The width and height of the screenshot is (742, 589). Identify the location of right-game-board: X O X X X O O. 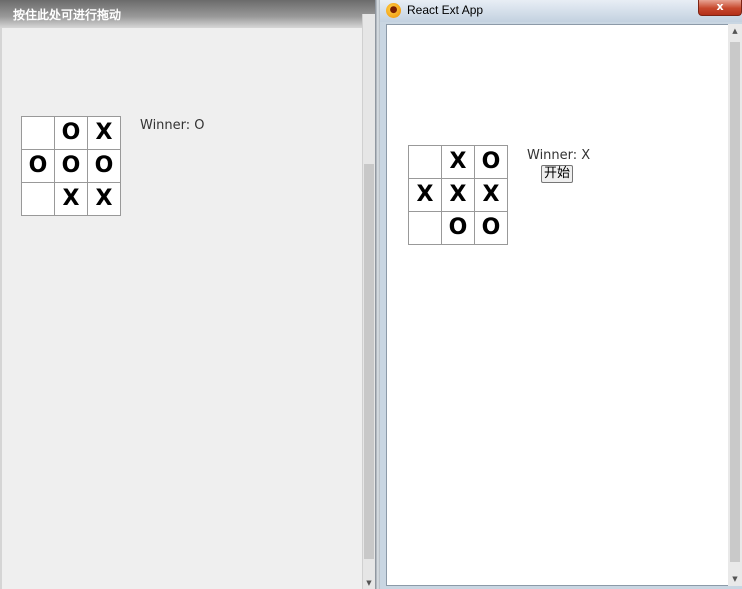
(458, 195).